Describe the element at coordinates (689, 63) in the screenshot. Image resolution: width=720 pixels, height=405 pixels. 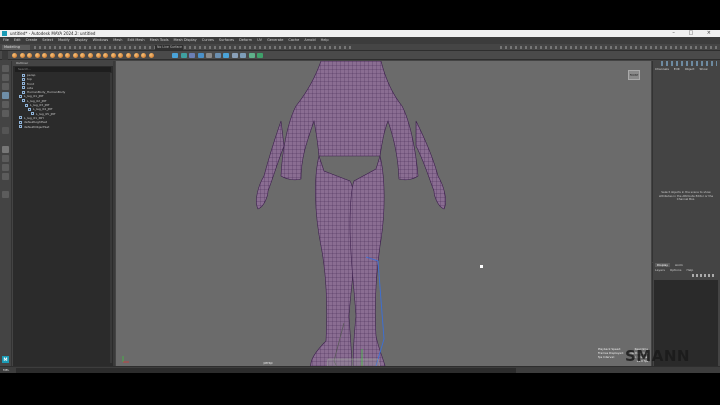
I see `attribute-editor-icons` at that location.